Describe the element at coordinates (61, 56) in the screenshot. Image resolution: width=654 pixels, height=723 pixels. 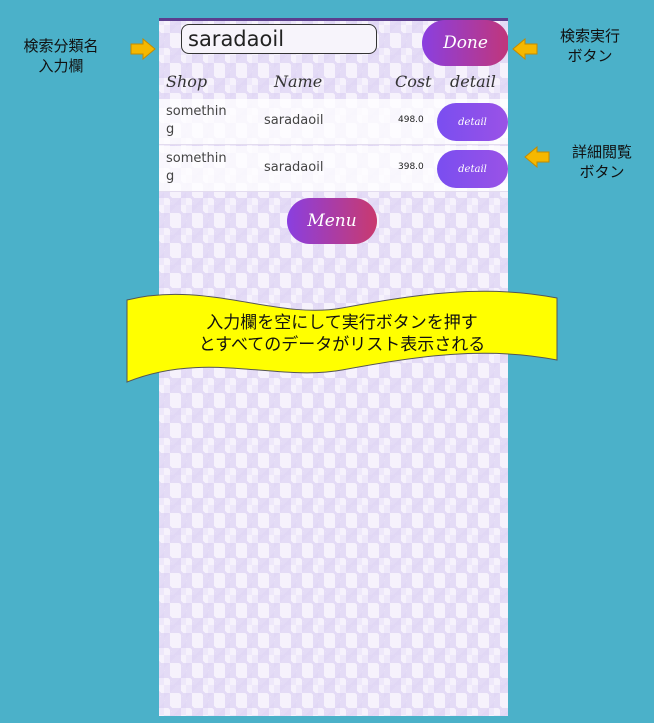
I see `annotation-search-input: 検索分類名 入力欄` at that location.